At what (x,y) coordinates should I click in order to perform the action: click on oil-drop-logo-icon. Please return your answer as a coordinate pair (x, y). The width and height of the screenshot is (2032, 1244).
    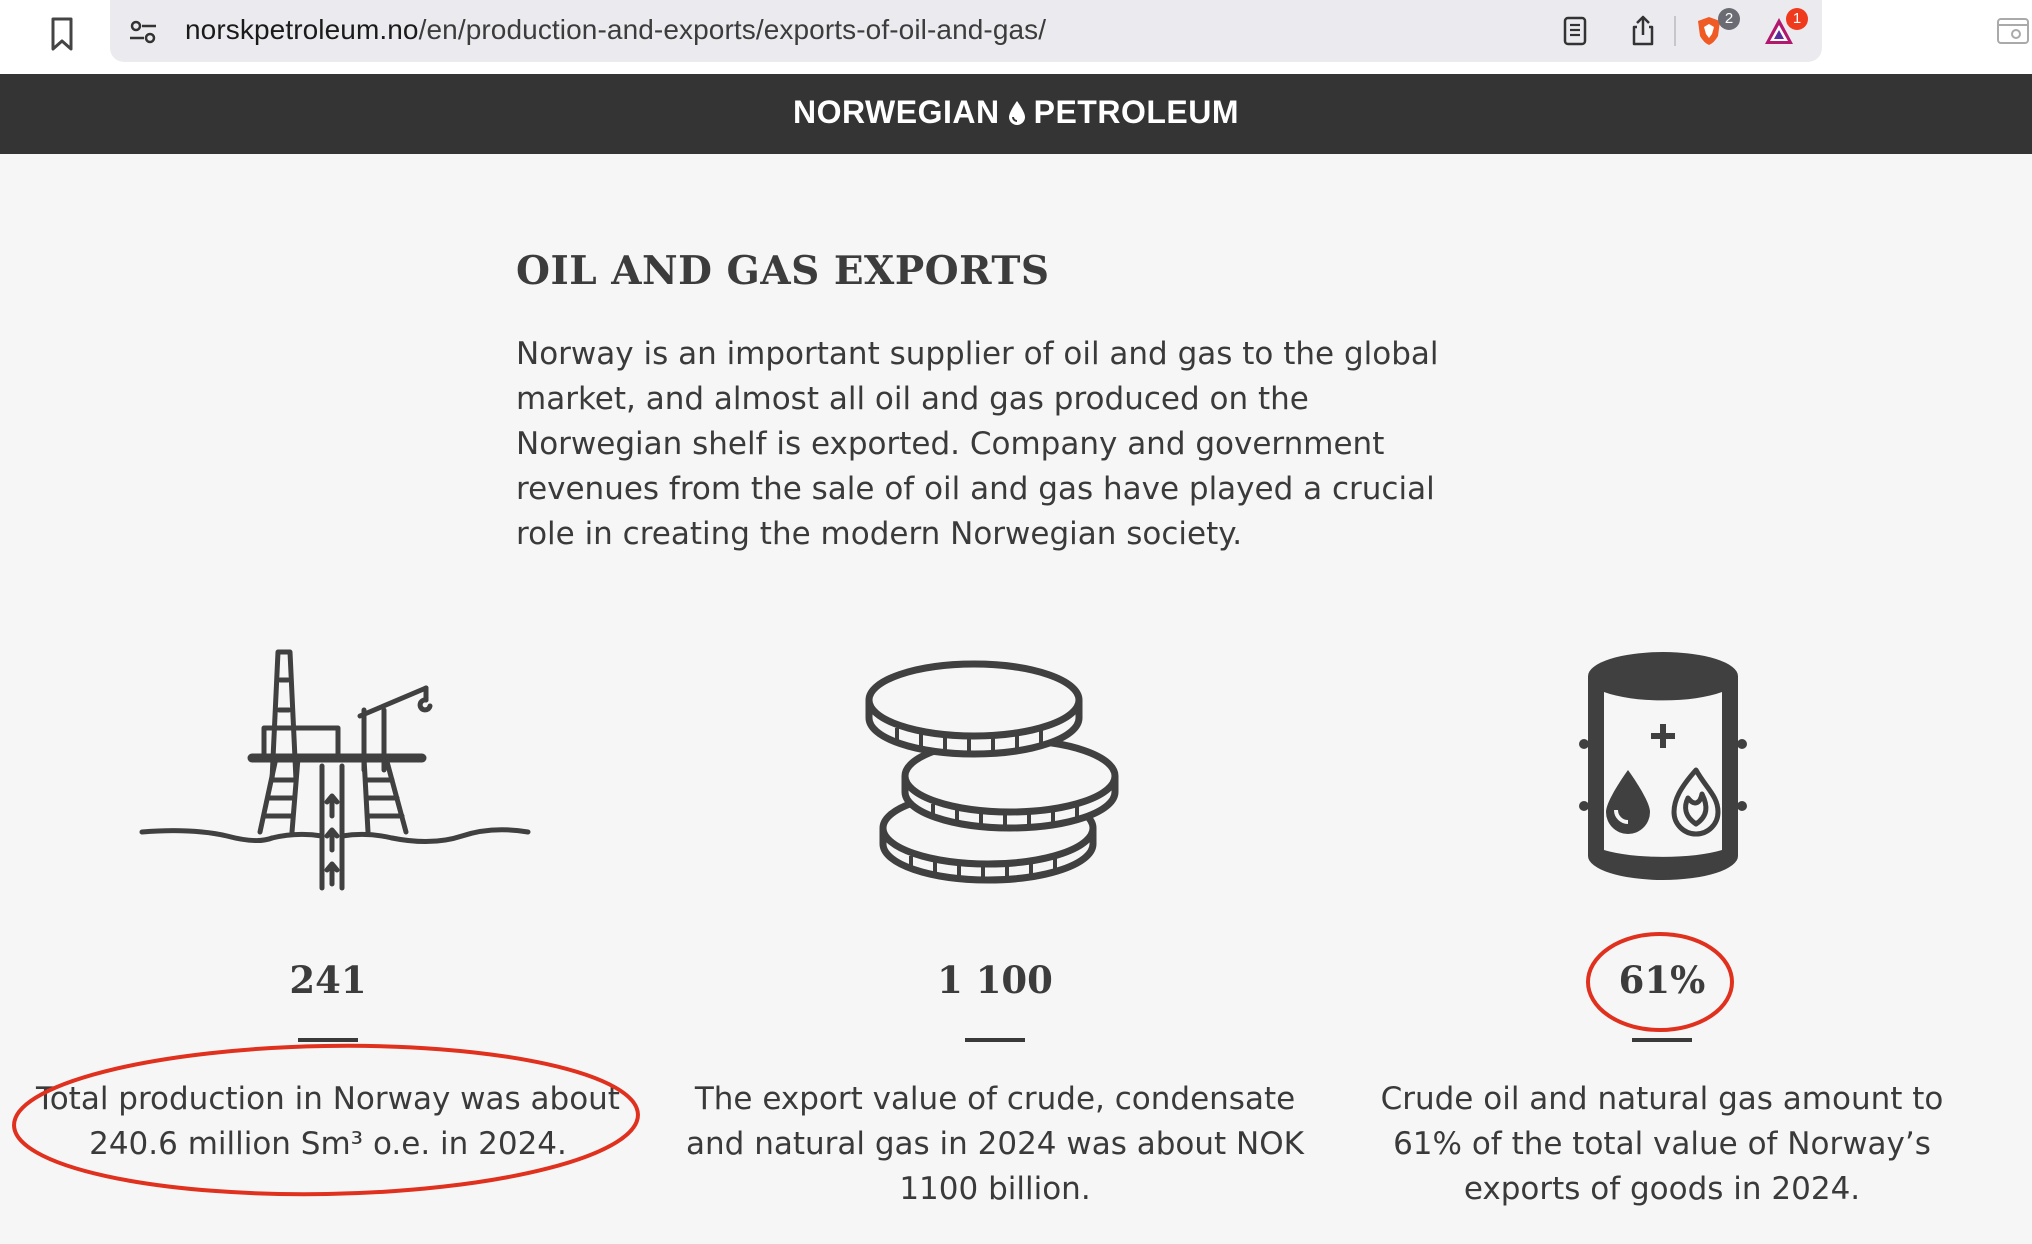
    Looking at the image, I should click on (1016, 113).